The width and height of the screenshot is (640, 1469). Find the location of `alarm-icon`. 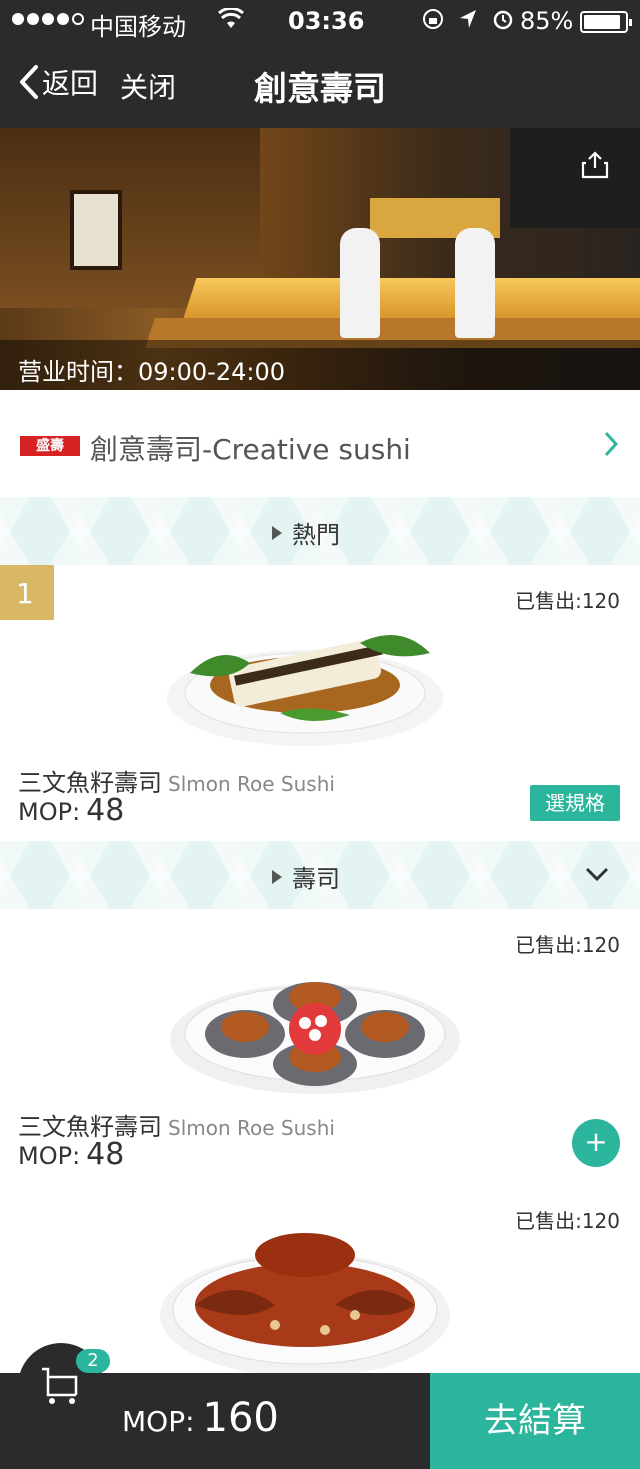

alarm-icon is located at coordinates (503, 22).